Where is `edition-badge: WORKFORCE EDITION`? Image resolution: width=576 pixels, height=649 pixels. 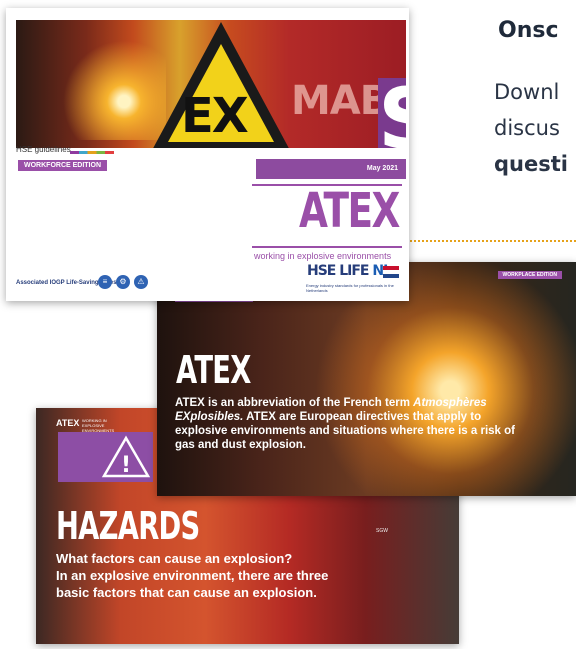
edition-badge: WORKFORCE EDITION is located at coordinates (62, 165).